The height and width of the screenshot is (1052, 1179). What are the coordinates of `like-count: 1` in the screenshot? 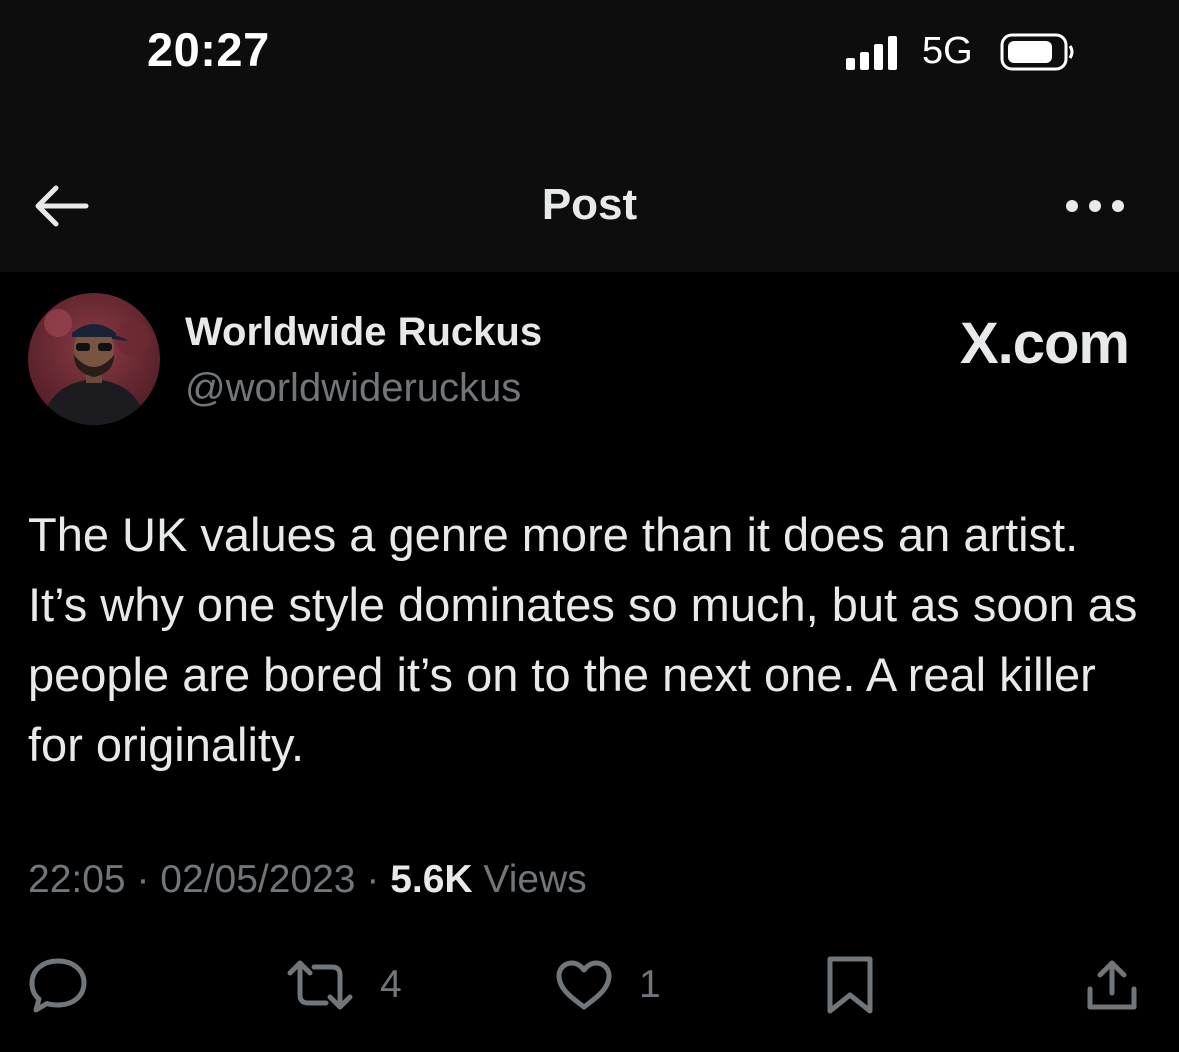 It's located at (650, 984).